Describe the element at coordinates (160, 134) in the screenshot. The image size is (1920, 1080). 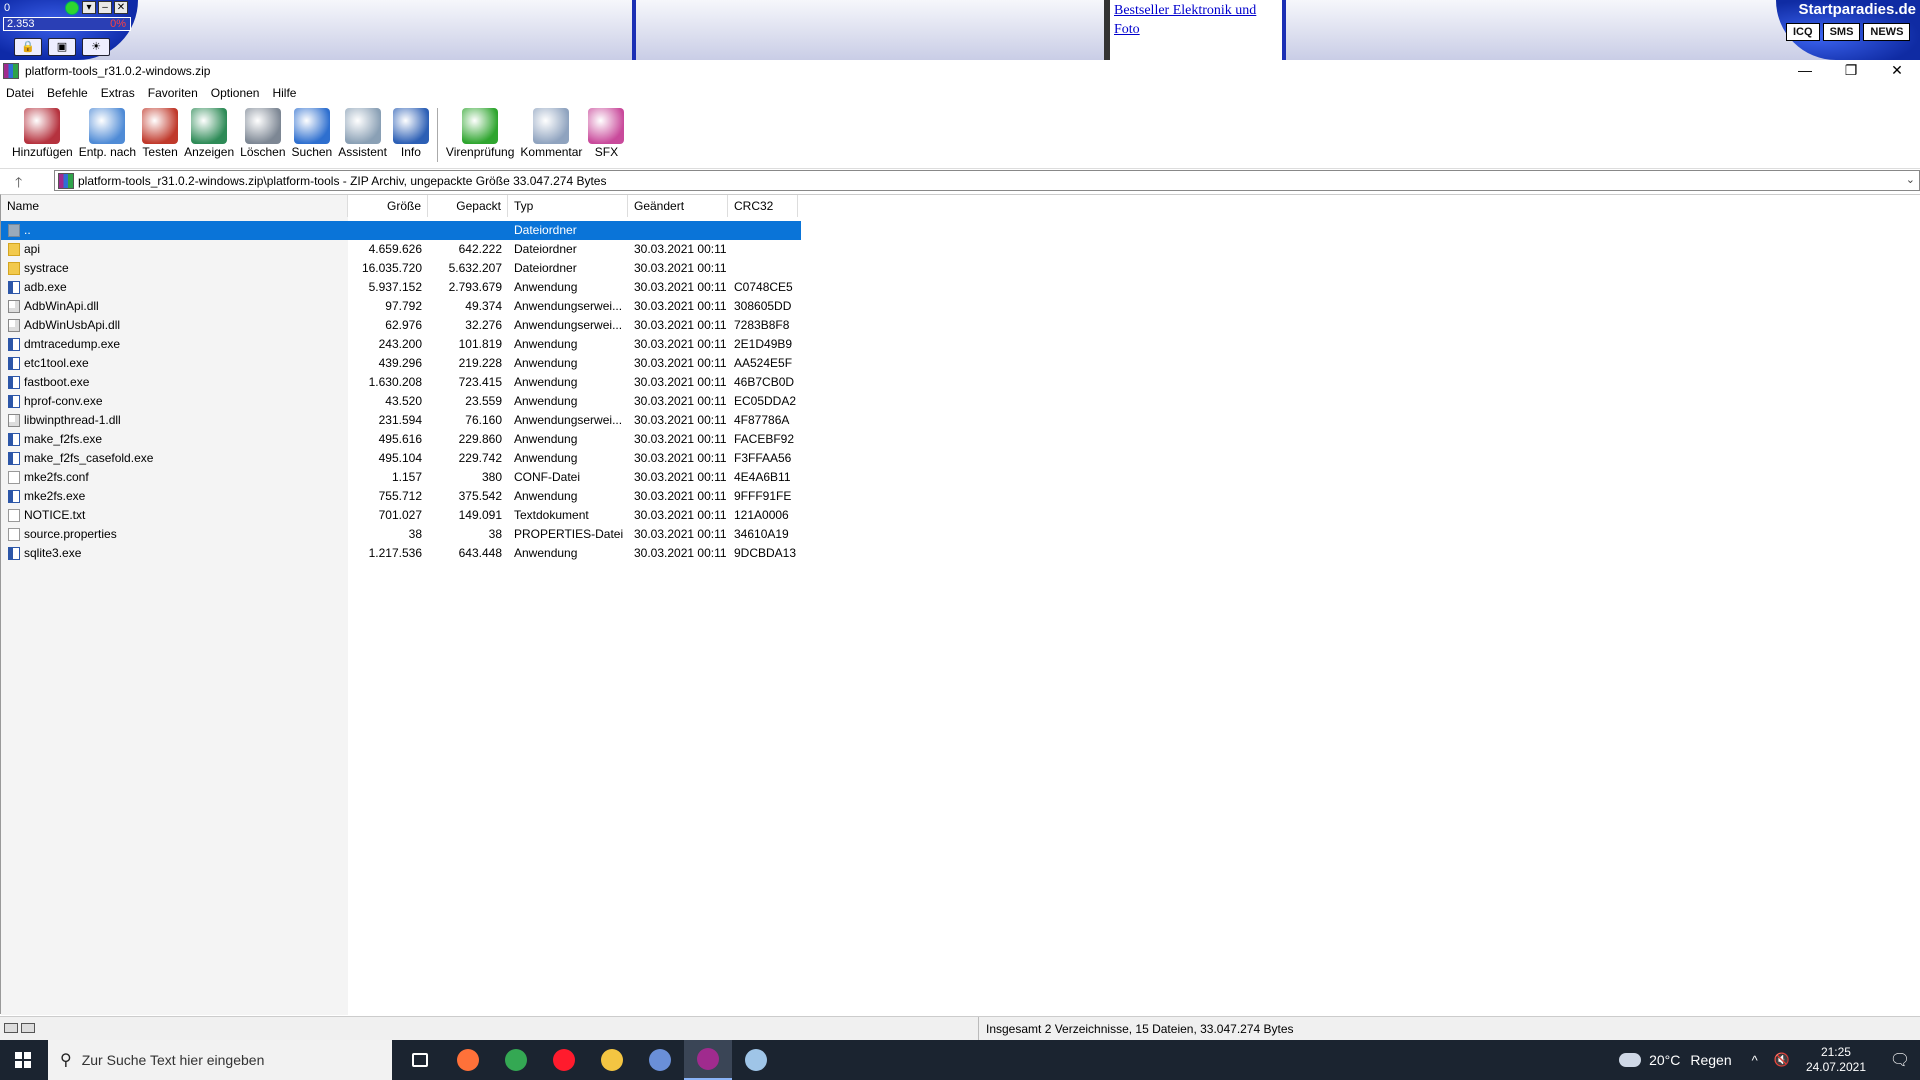
I see `toolbar-button-2: Testen` at that location.